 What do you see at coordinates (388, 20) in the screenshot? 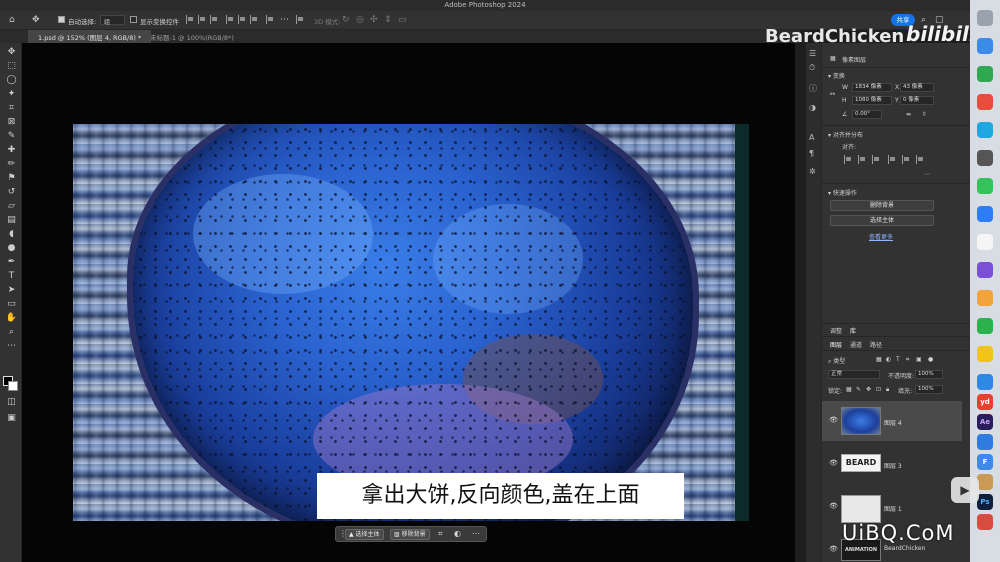
I see `3d-slide-icon: ⇕` at bounding box center [388, 20].